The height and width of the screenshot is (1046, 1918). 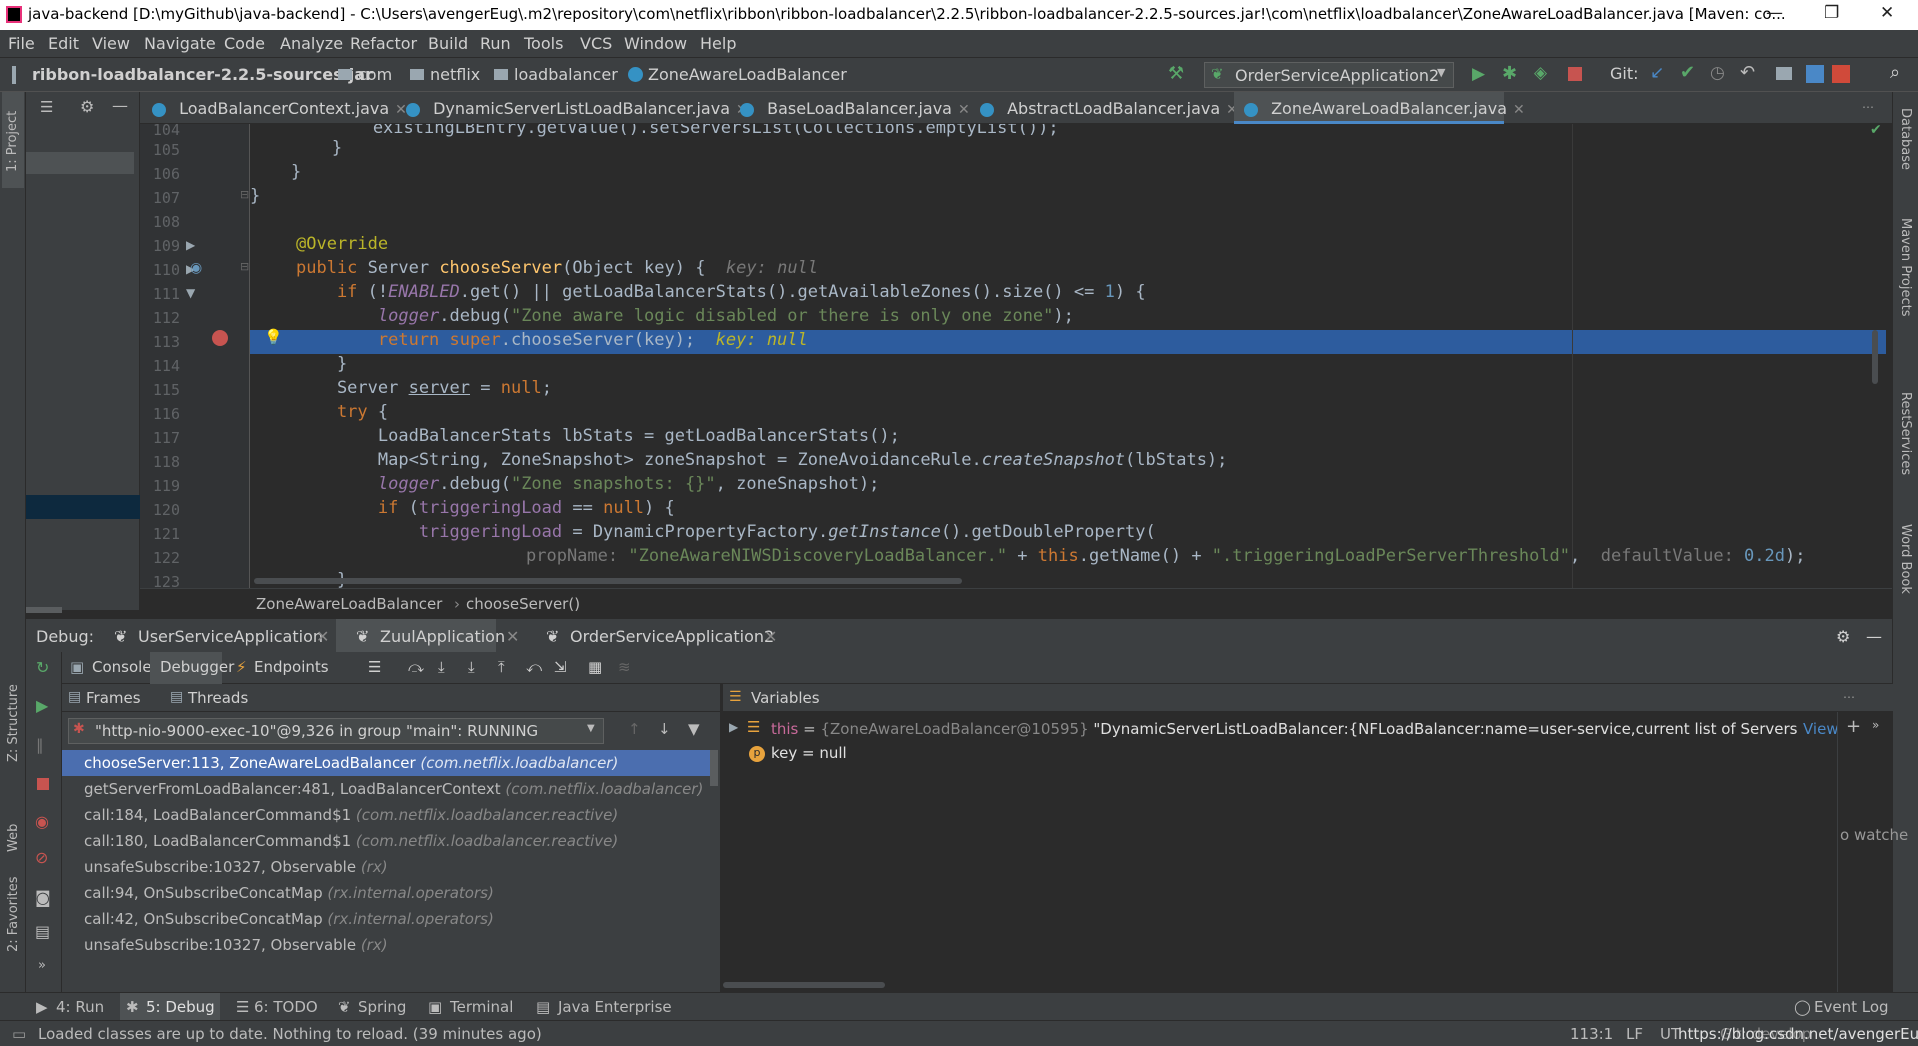 I want to click on stop-icon, so click(x=1575, y=74).